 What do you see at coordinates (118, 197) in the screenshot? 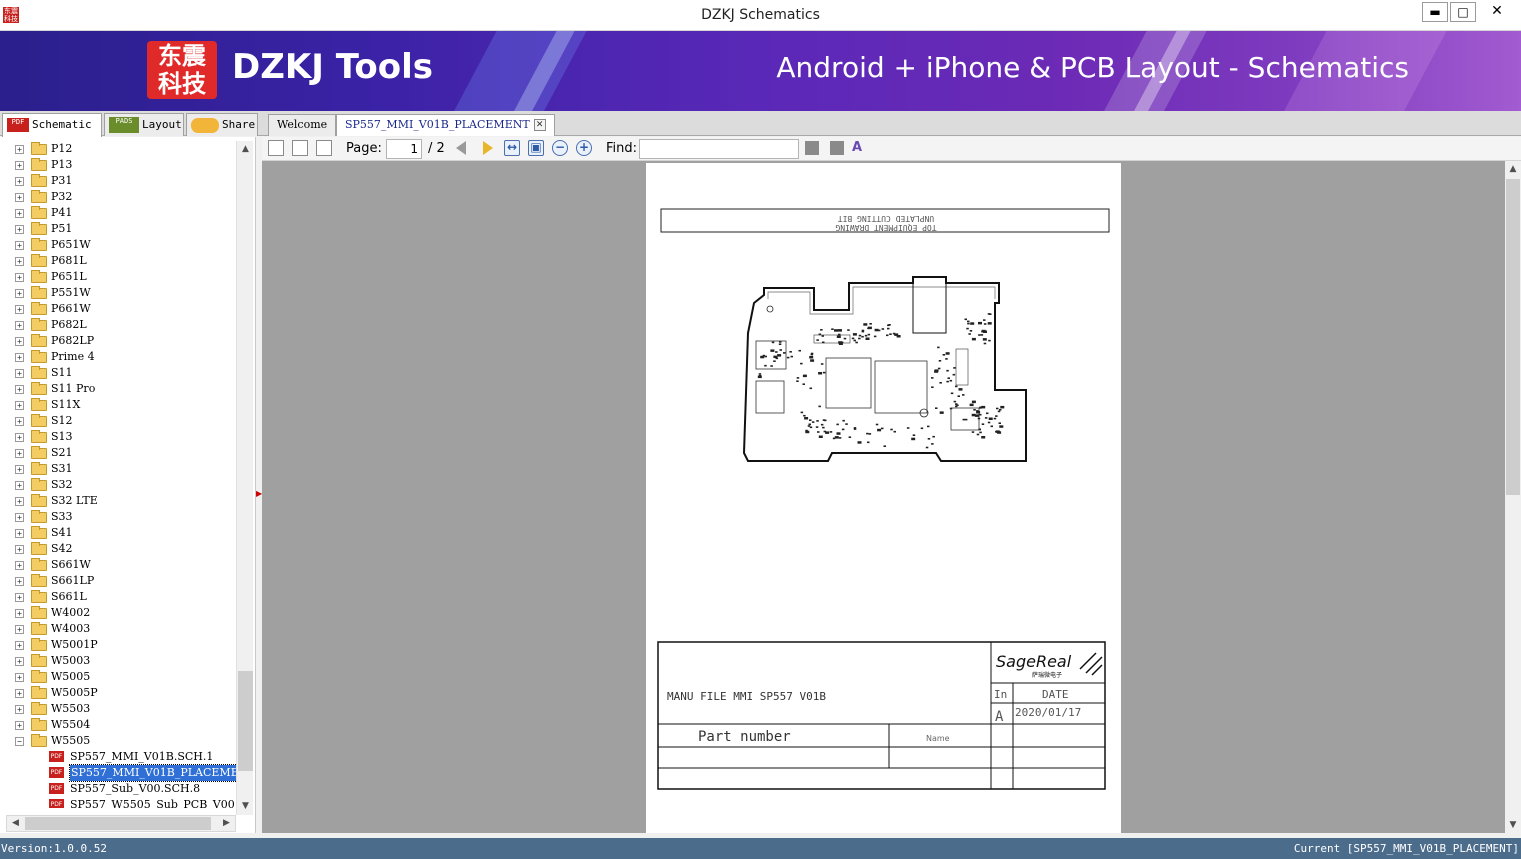
I see `tree-folder: + P32` at bounding box center [118, 197].